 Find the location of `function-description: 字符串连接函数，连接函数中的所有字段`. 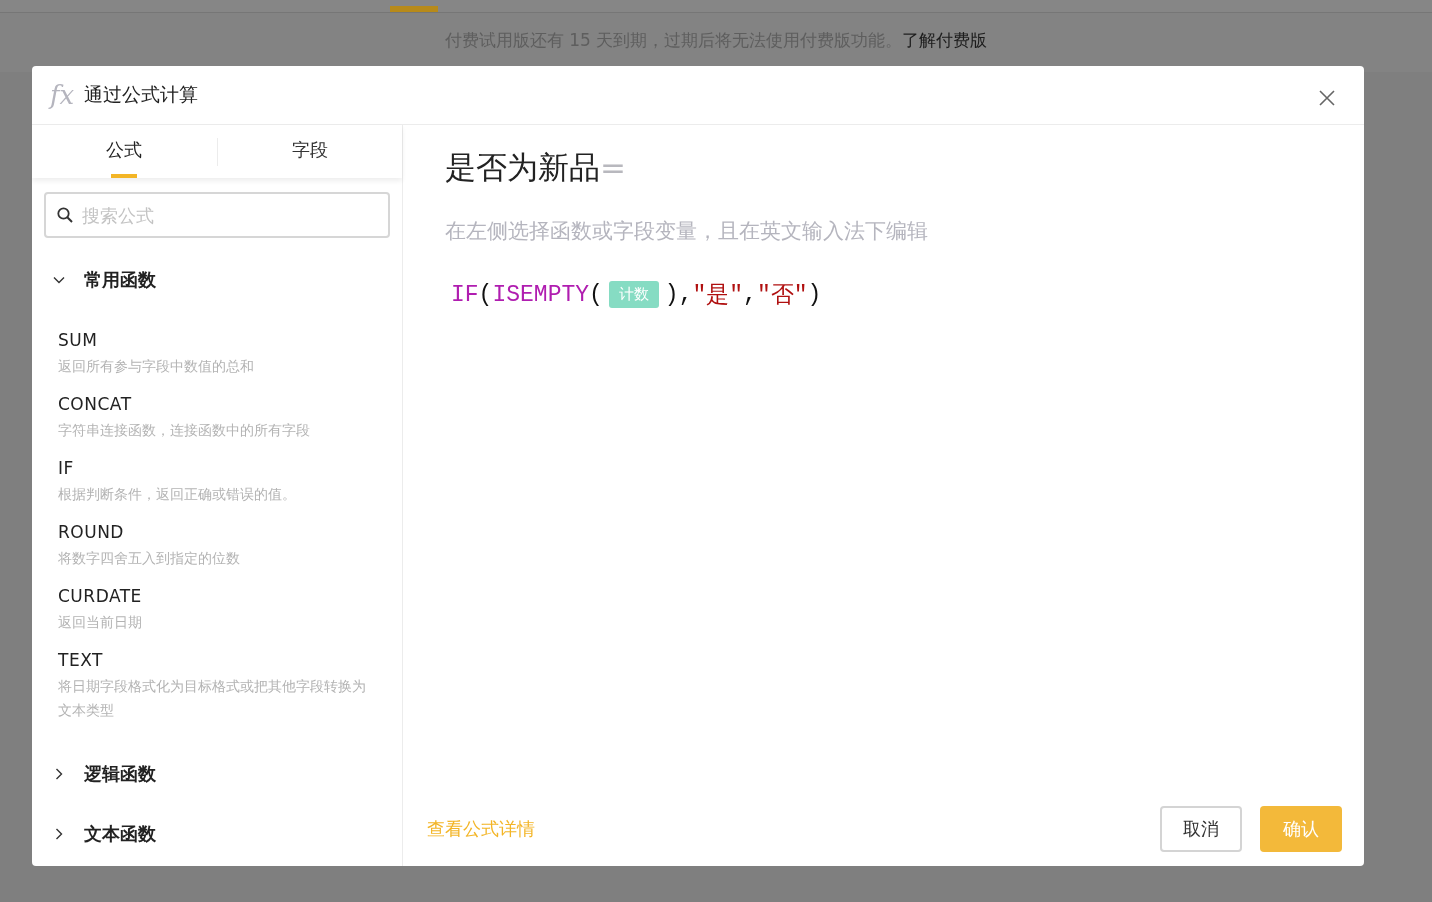

function-description: 字符串连接函数，连接函数中的所有字段 is located at coordinates (184, 430).